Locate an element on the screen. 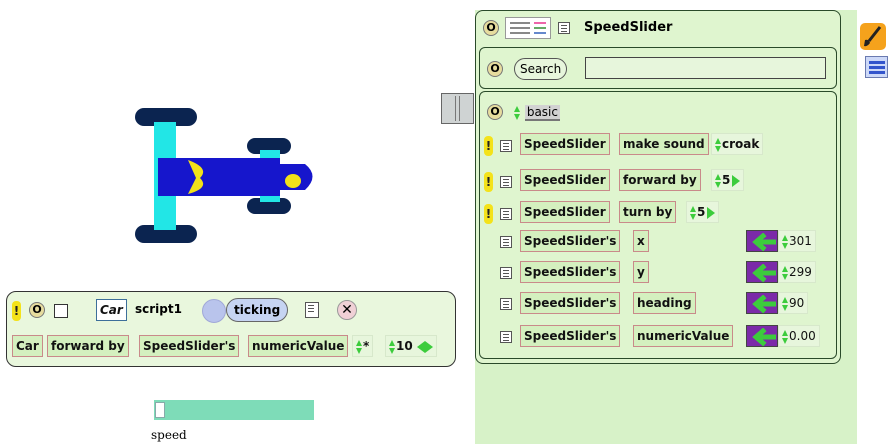  slot-name-tile: x is located at coordinates (641, 241).